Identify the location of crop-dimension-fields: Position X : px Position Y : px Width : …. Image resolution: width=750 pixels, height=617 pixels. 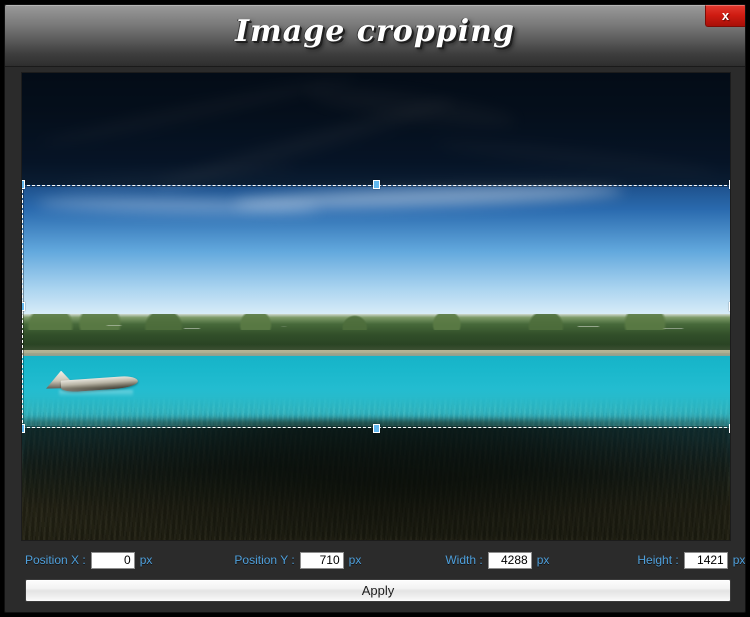
(383, 560).